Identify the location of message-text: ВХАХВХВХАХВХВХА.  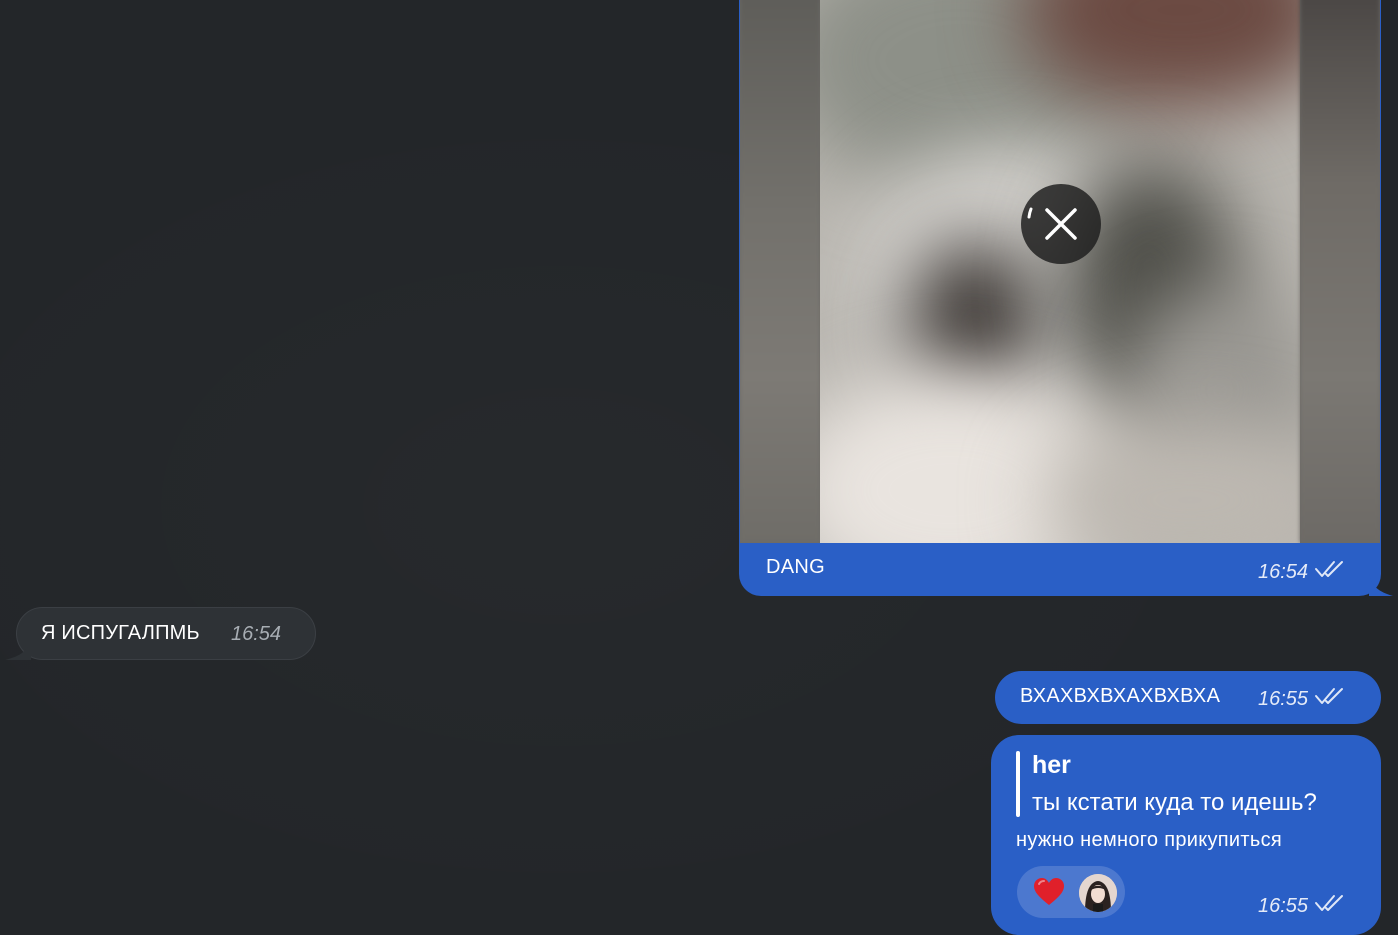
(1120, 696).